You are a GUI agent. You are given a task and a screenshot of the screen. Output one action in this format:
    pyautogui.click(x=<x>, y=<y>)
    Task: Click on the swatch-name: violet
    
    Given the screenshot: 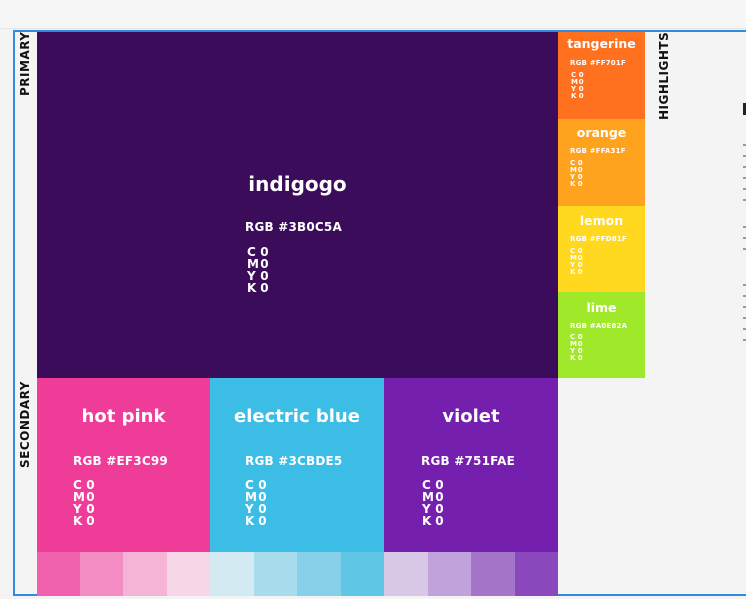 What is the action you would take?
    pyautogui.click(x=471, y=416)
    